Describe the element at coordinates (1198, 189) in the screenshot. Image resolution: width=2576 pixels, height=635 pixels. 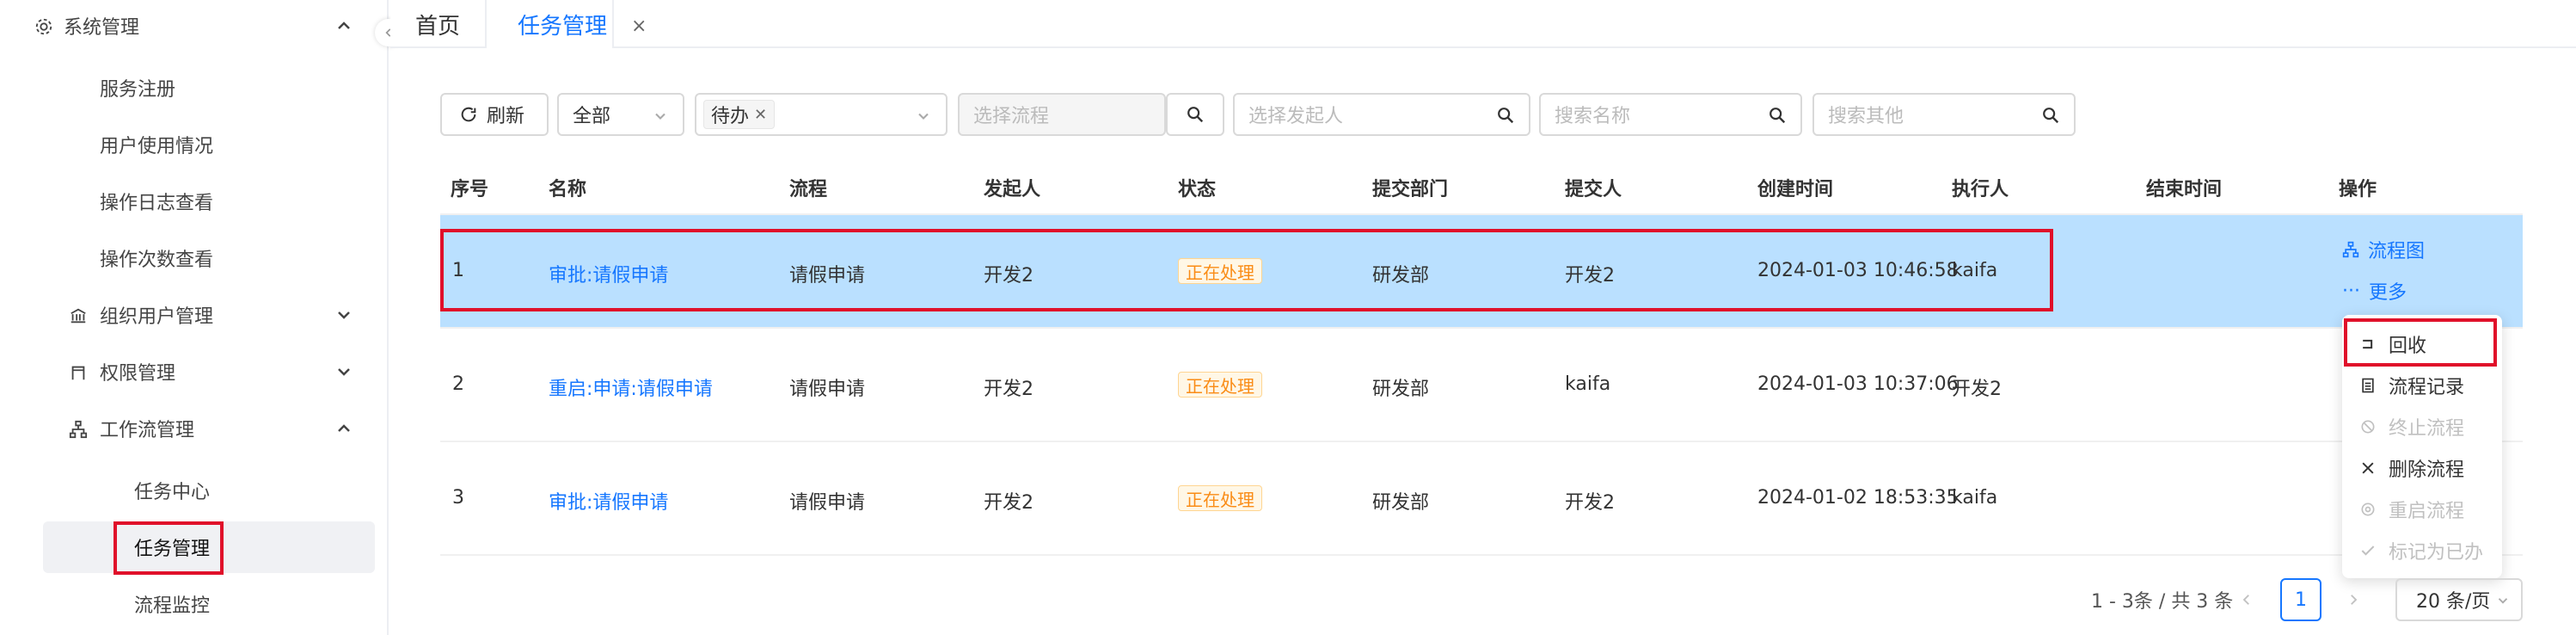
I see `column-header: 状态` at that location.